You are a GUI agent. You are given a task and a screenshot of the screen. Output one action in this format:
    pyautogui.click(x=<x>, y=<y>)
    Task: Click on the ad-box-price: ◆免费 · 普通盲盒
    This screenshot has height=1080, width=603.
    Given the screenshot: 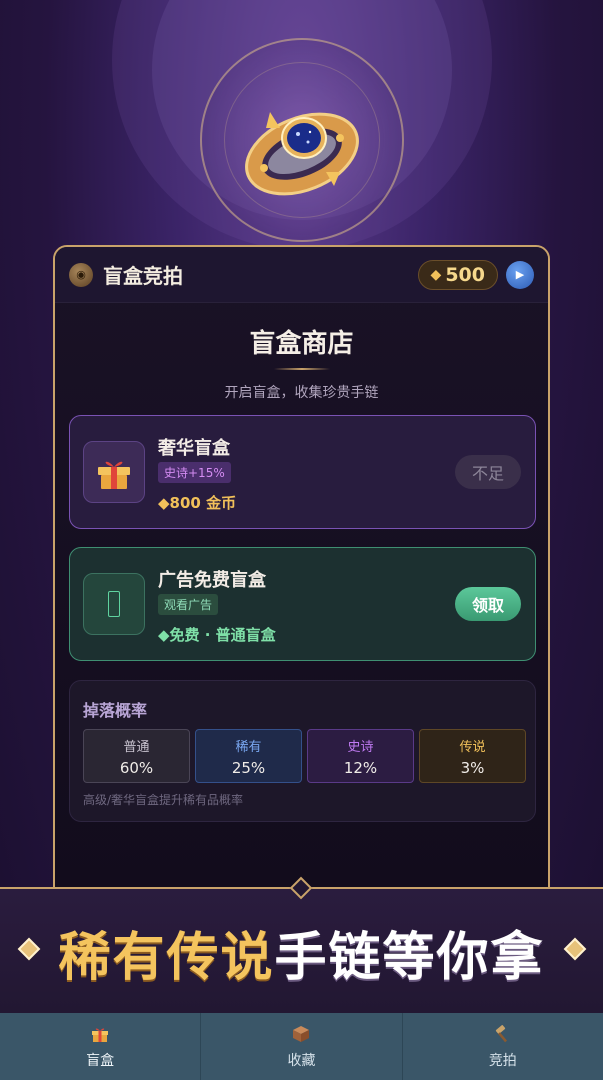 What is the action you would take?
    pyautogui.click(x=217, y=635)
    